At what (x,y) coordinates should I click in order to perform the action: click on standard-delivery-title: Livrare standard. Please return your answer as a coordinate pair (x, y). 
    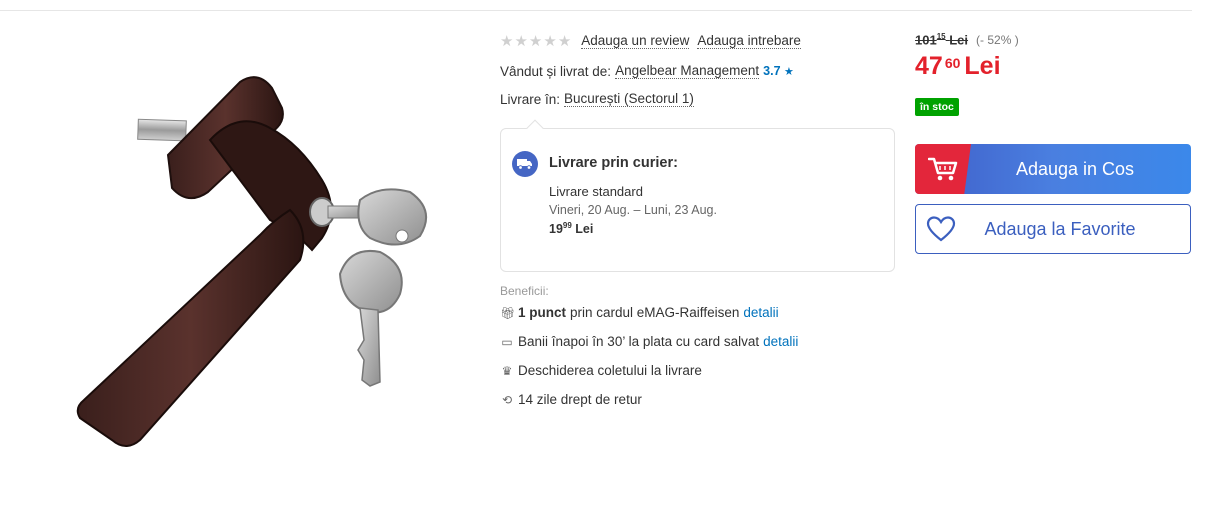
    Looking at the image, I should click on (596, 191).